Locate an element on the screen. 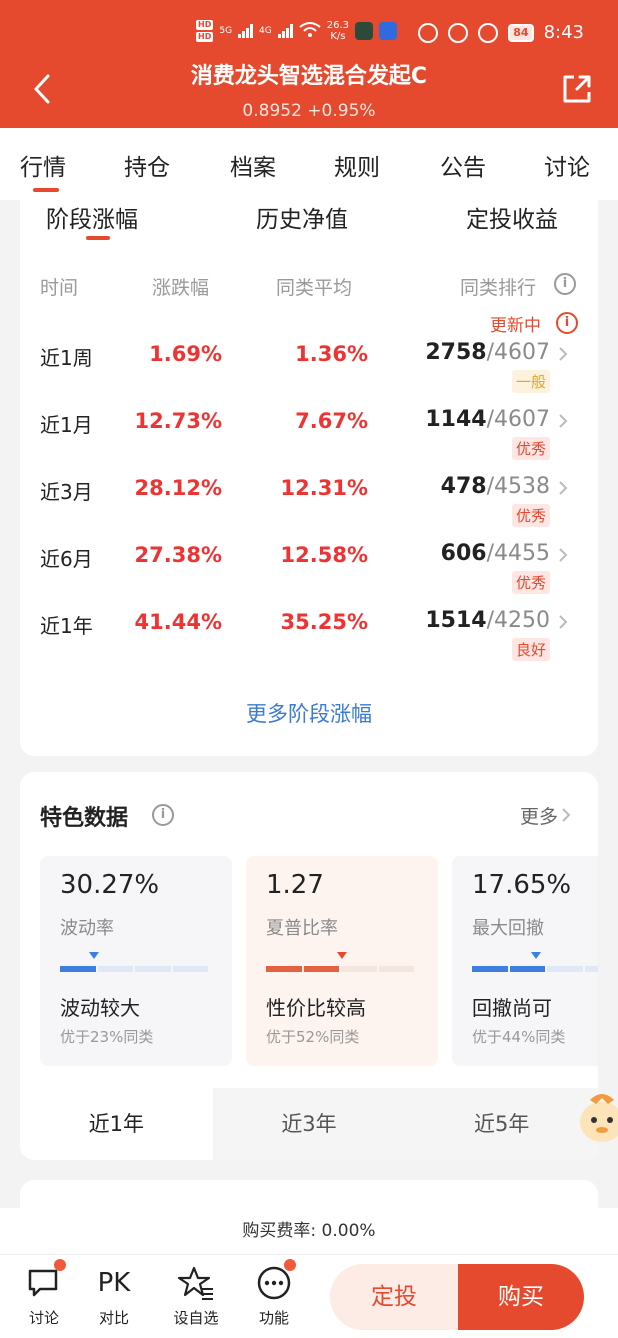  row-avg: 7.67% is located at coordinates (331, 421).